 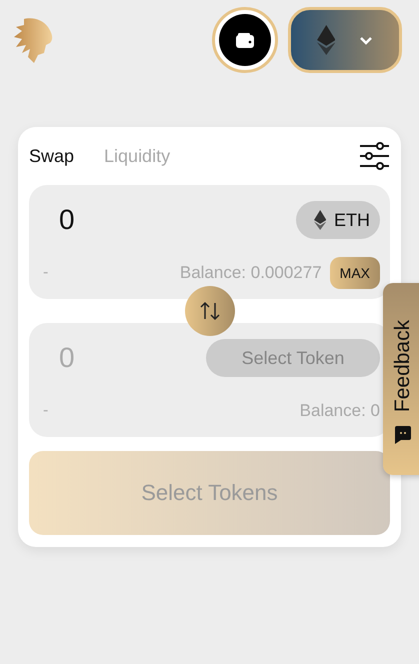 I want to click on tab: Swap, so click(x=51, y=156).